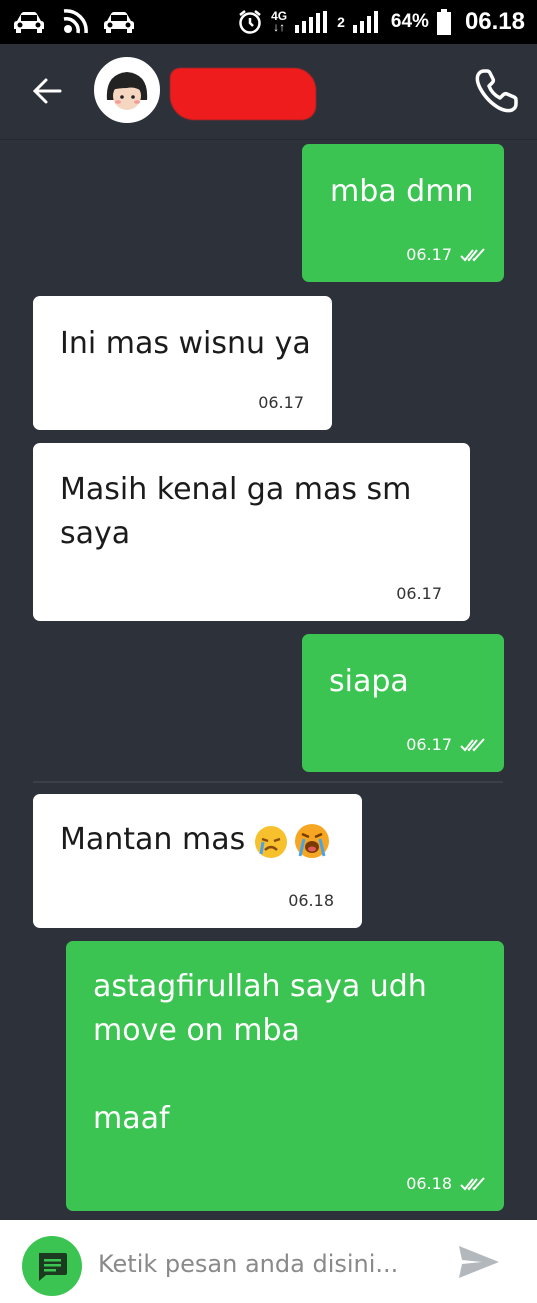  Describe the element at coordinates (402, 191) in the screenshot. I see `message-text: mba dmn` at that location.